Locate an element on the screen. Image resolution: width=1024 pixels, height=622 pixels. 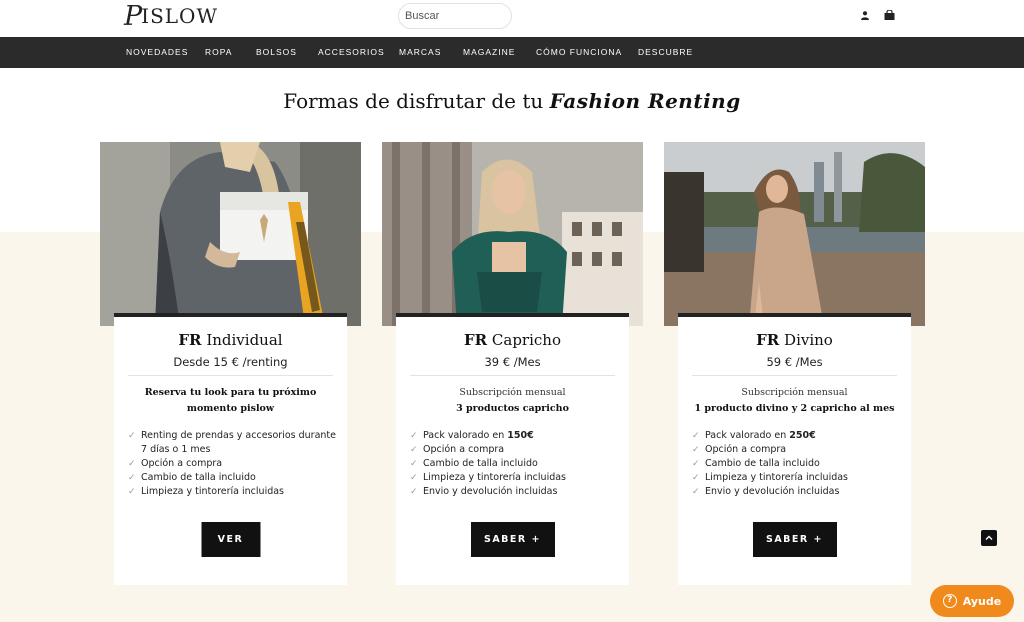
plan-subtitle-detail: 3 productos capricho is located at coordinates (512, 408).